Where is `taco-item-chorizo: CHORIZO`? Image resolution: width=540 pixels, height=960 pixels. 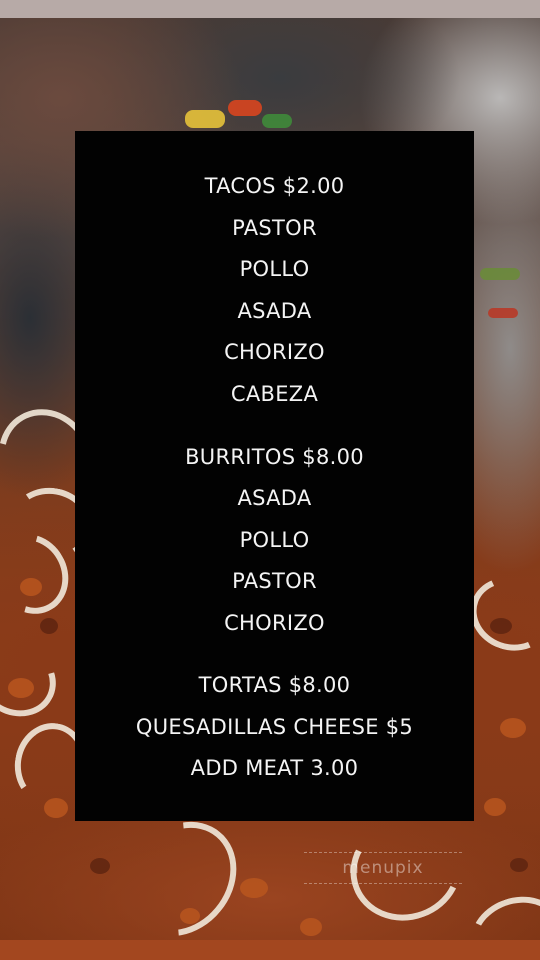
taco-item-chorizo: CHORIZO is located at coordinates (274, 352).